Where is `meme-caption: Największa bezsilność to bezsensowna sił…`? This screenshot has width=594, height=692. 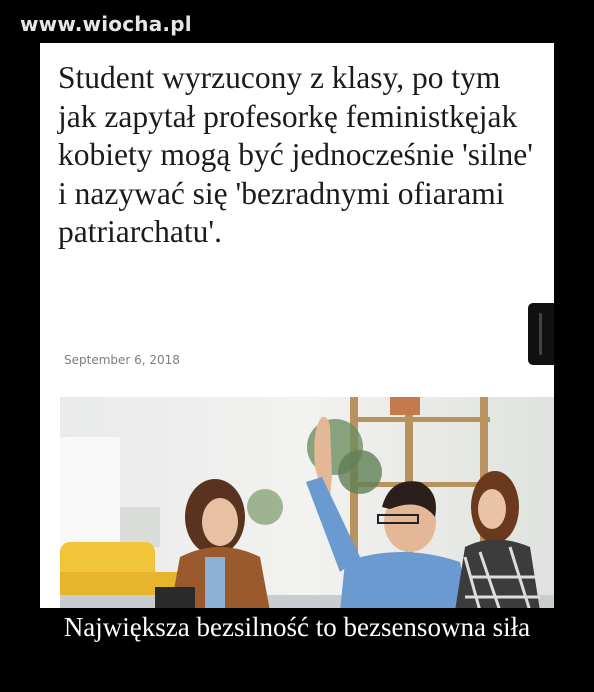
meme-caption: Największa bezsilność to bezsensowna sił… is located at coordinates (297, 627).